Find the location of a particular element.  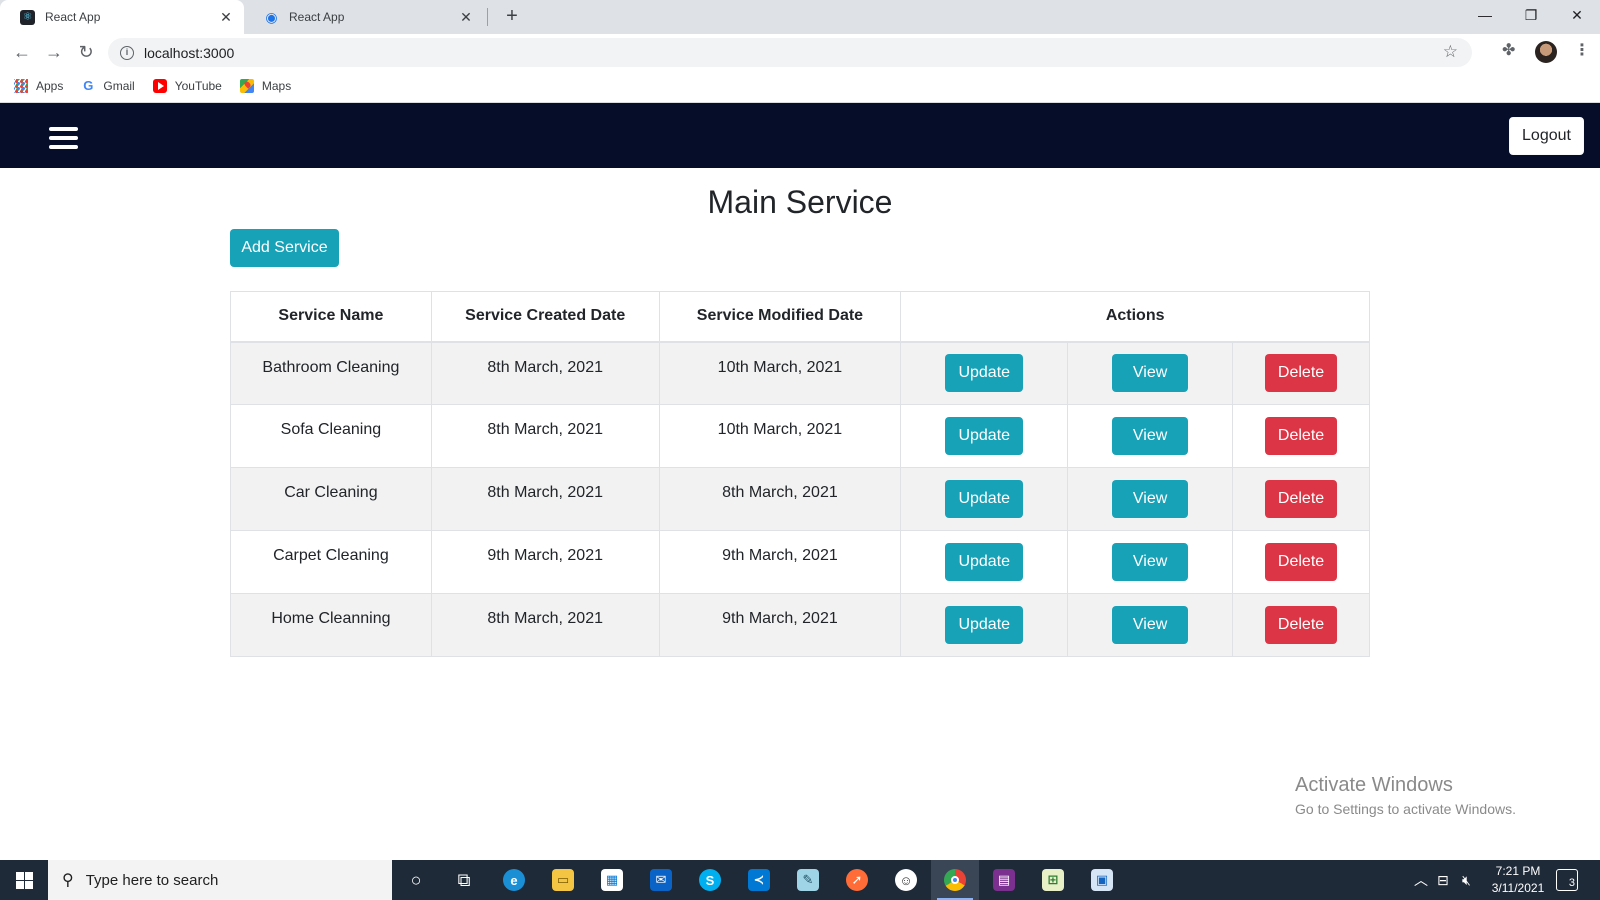

tab-divider is located at coordinates (487, 17).